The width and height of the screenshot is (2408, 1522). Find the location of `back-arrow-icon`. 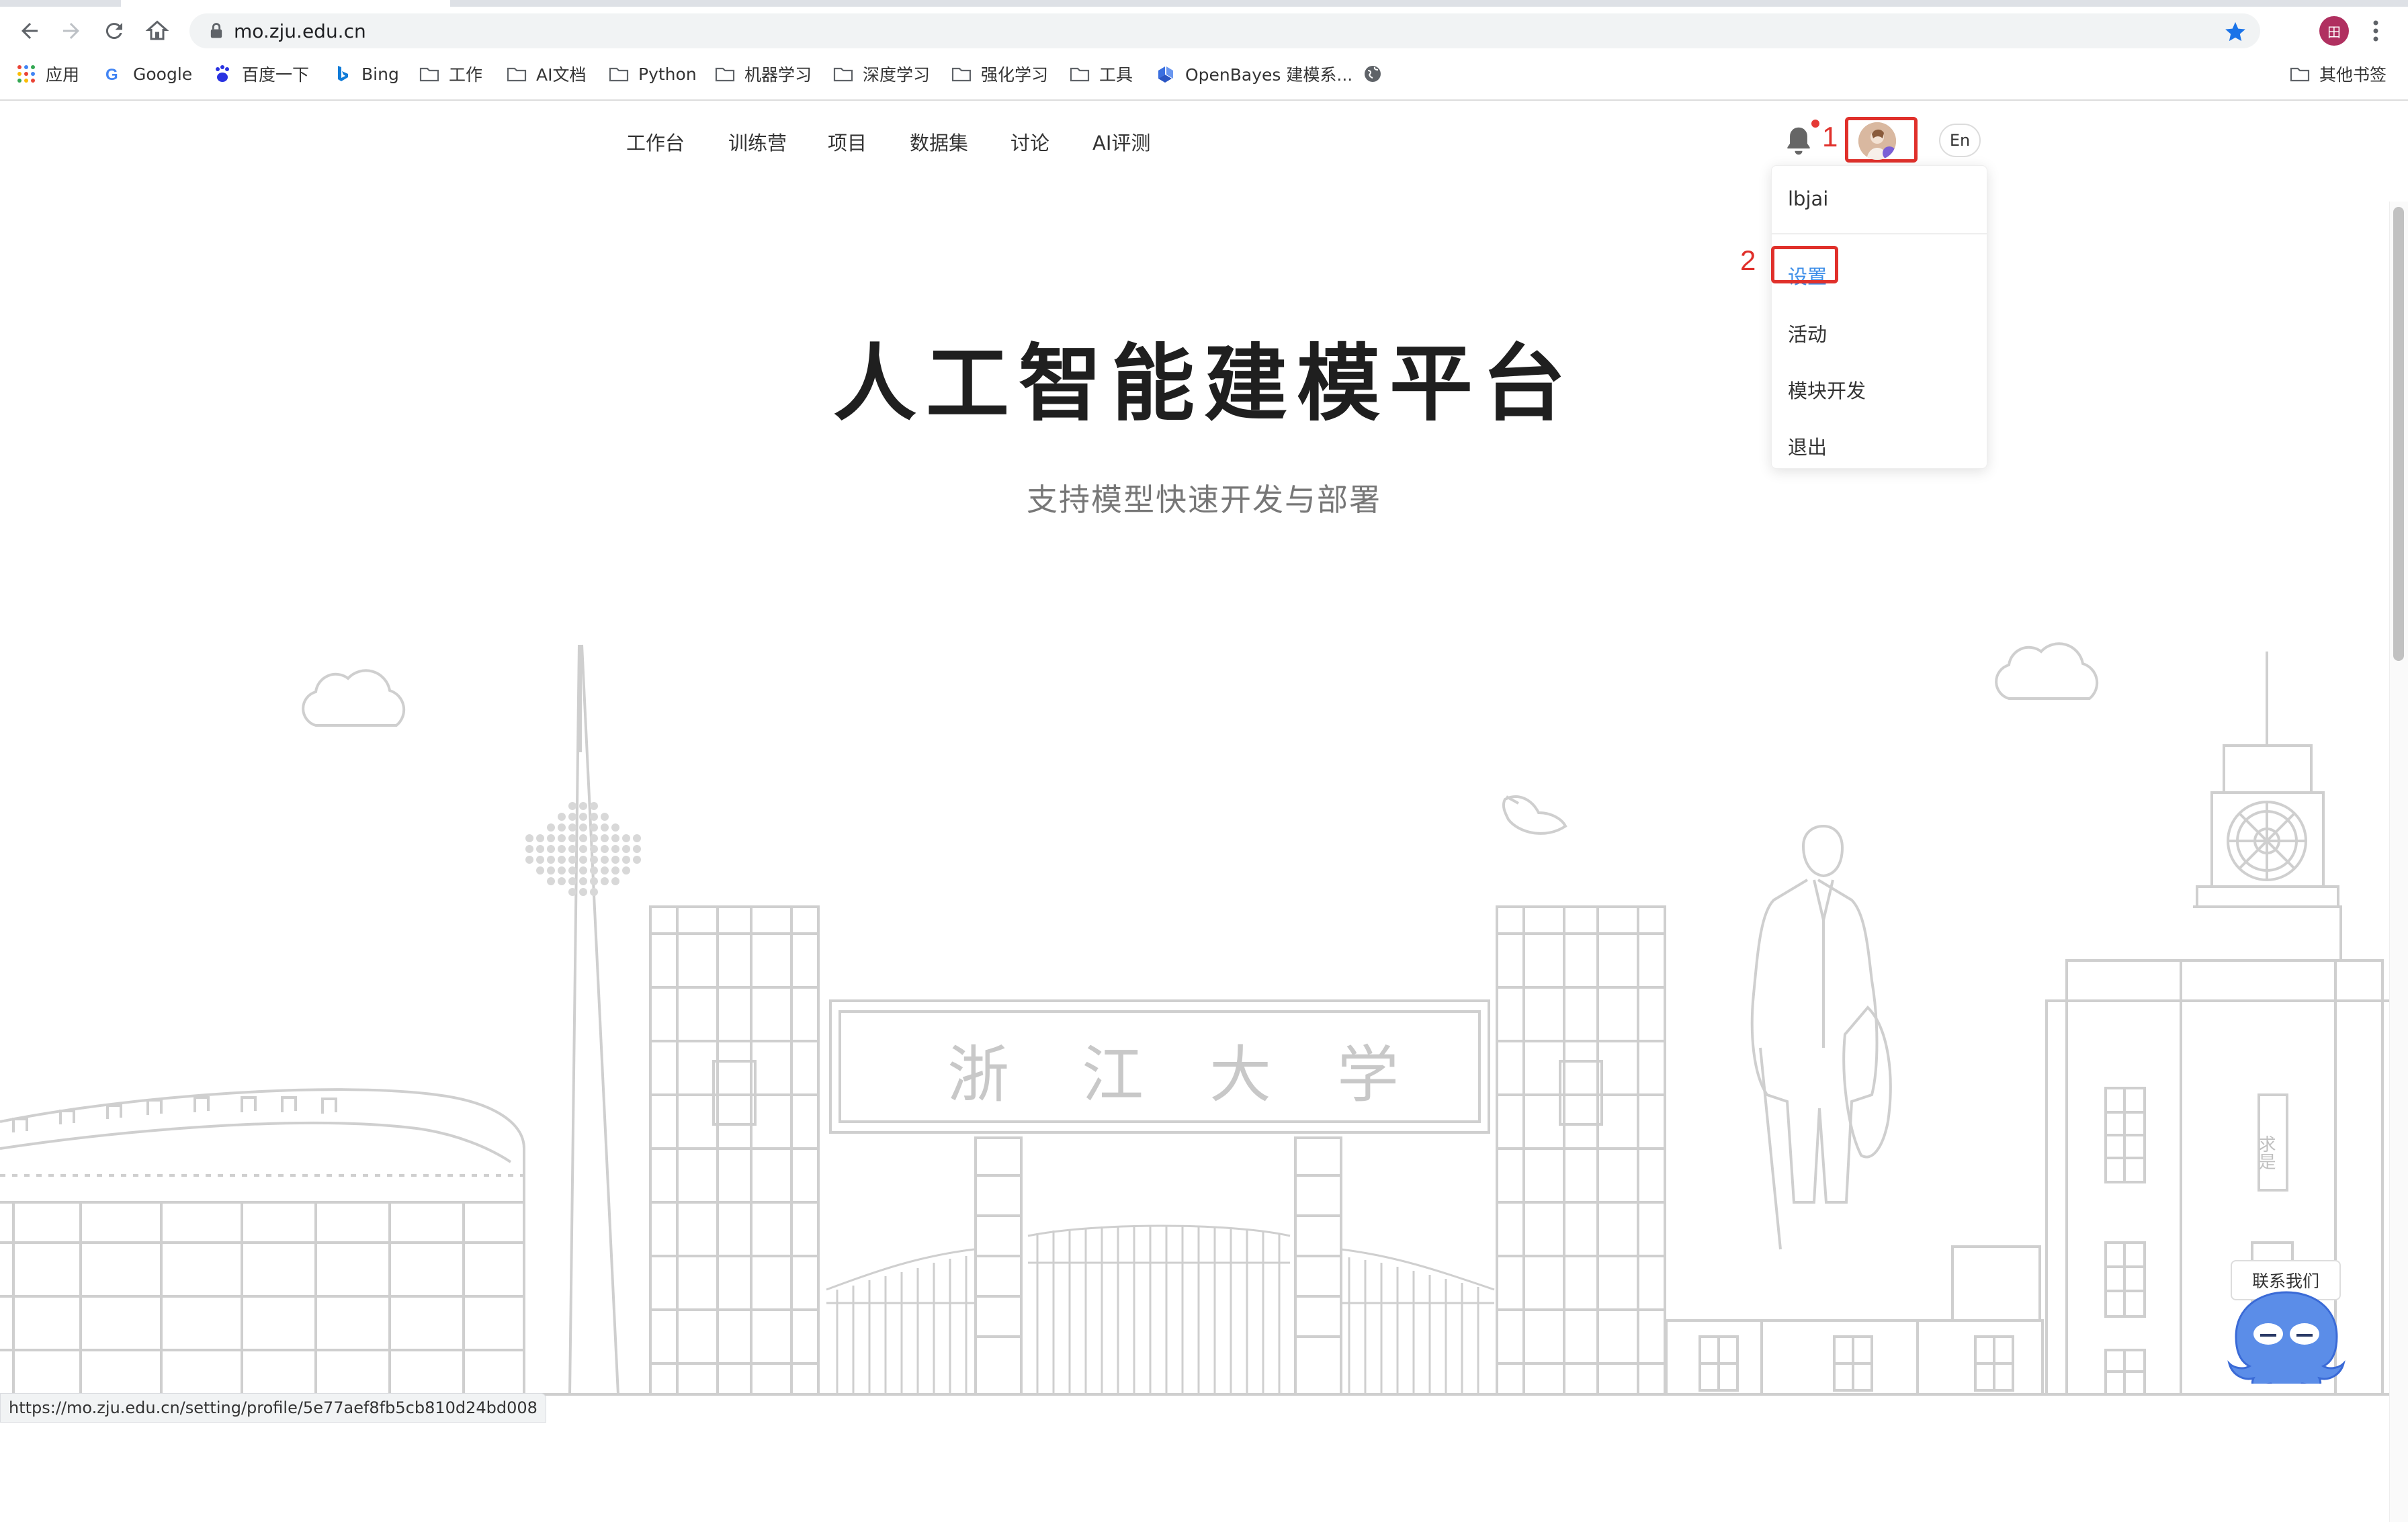

back-arrow-icon is located at coordinates (29, 31).